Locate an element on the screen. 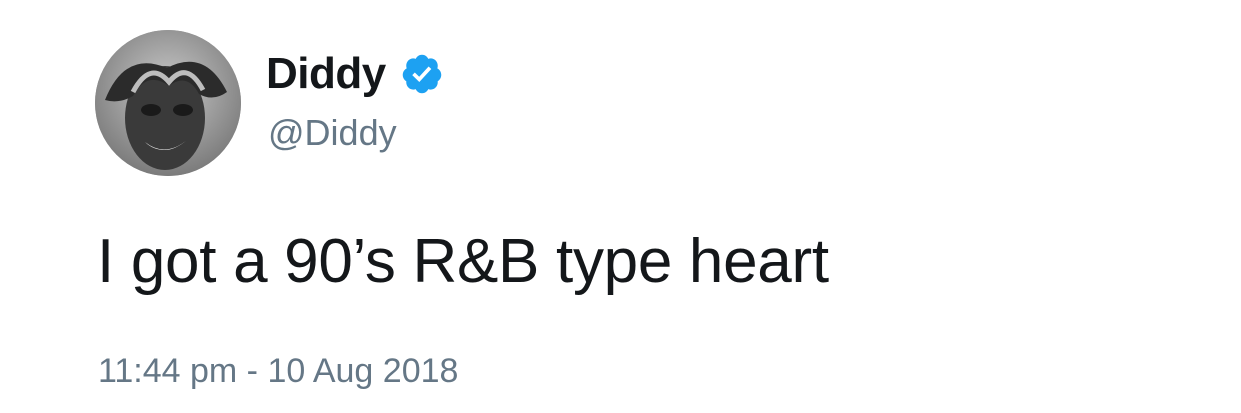  tweet-text: I got a 90’s R&B type heart is located at coordinates (463, 261).